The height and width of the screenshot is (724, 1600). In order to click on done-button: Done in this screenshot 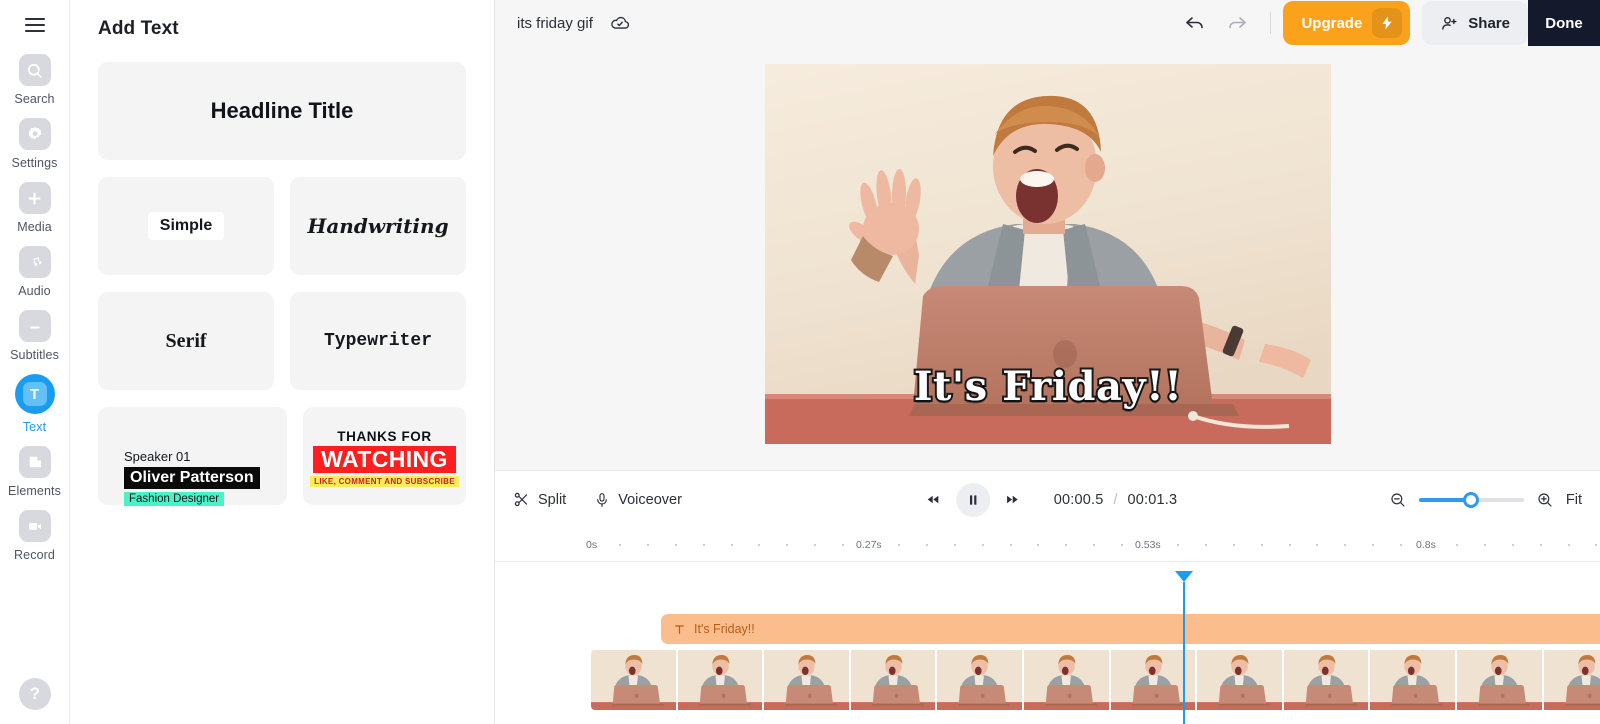, I will do `click(1564, 23)`.